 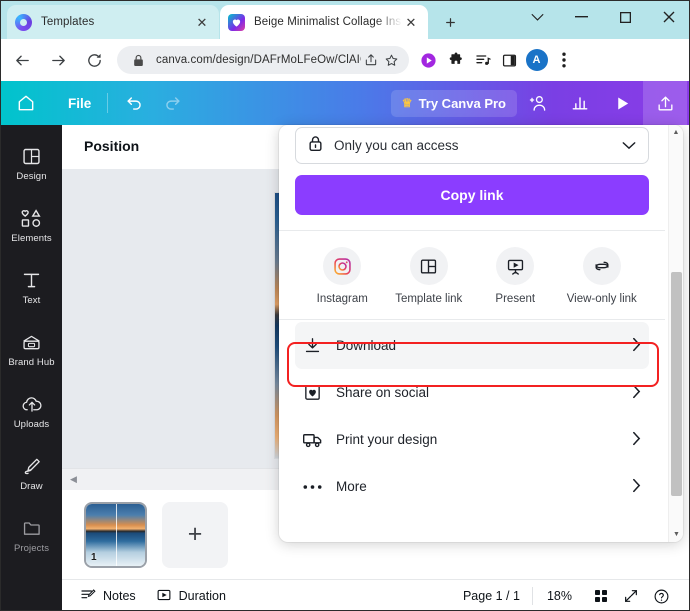 What do you see at coordinates (366, 345) in the screenshot?
I see `menu-item-label: Download` at bounding box center [366, 345].